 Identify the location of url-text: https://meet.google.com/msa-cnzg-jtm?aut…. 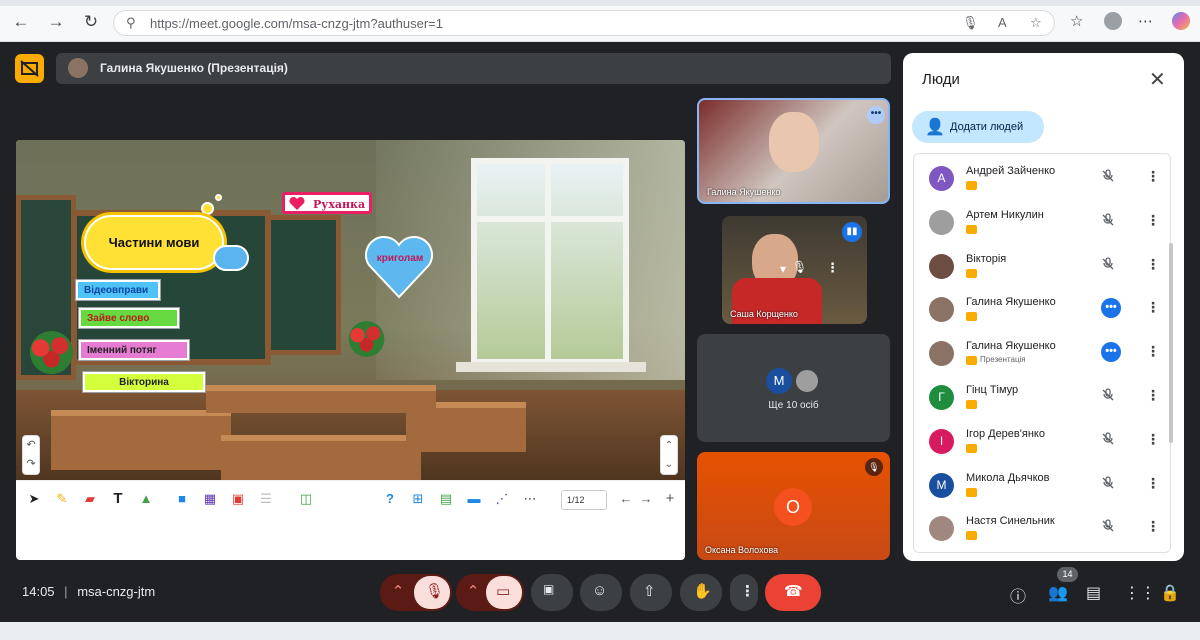
(296, 23).